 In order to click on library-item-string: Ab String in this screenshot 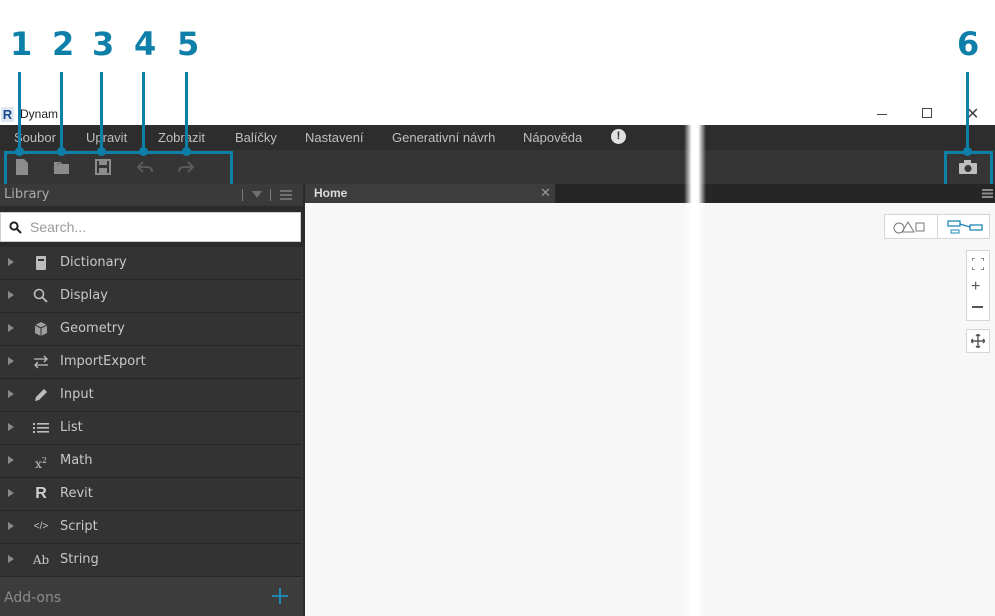, I will do `click(150, 560)`.